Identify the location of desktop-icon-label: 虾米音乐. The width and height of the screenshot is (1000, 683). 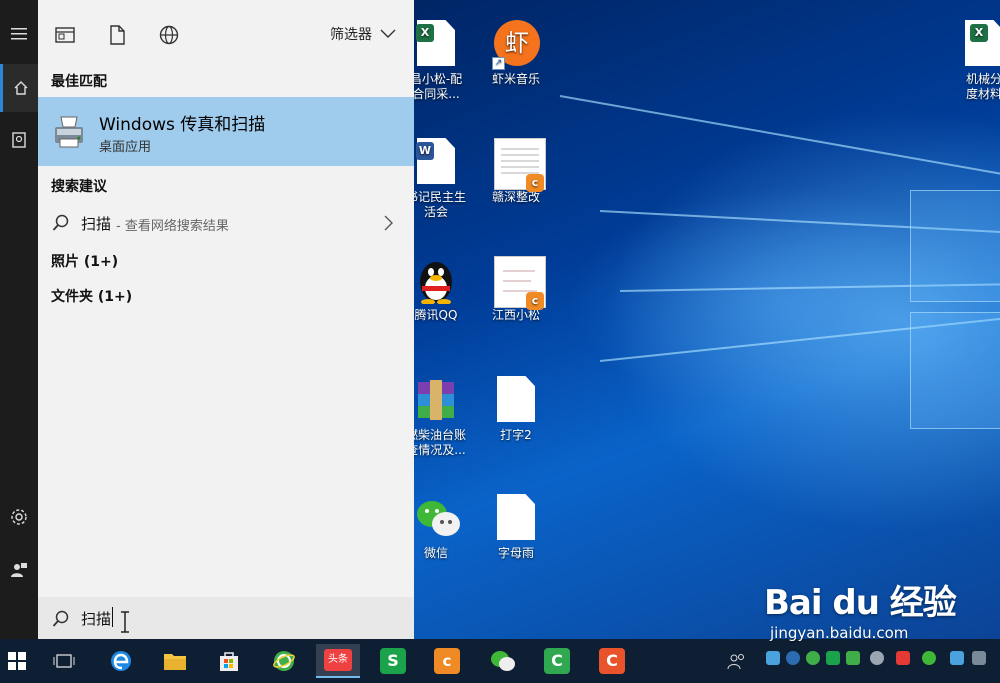
(515, 79).